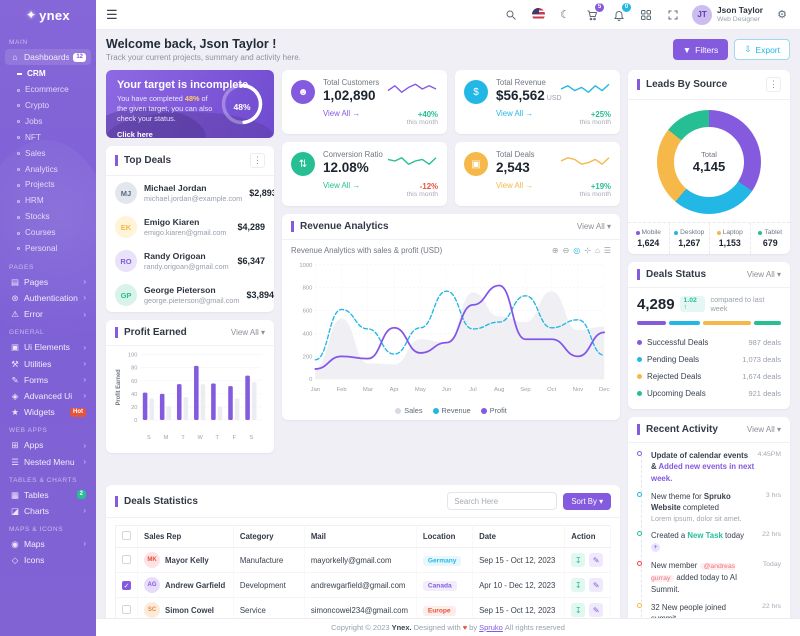  I want to click on column-header: Mail, so click(360, 537).